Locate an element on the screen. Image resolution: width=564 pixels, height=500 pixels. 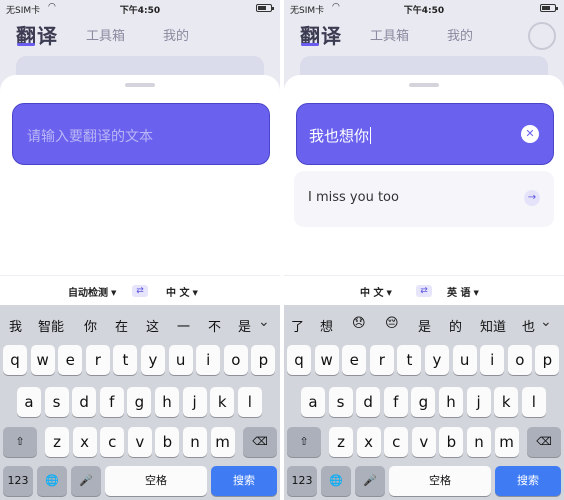
source-language-select: 自动检测 ▼ is located at coordinates (92, 291).